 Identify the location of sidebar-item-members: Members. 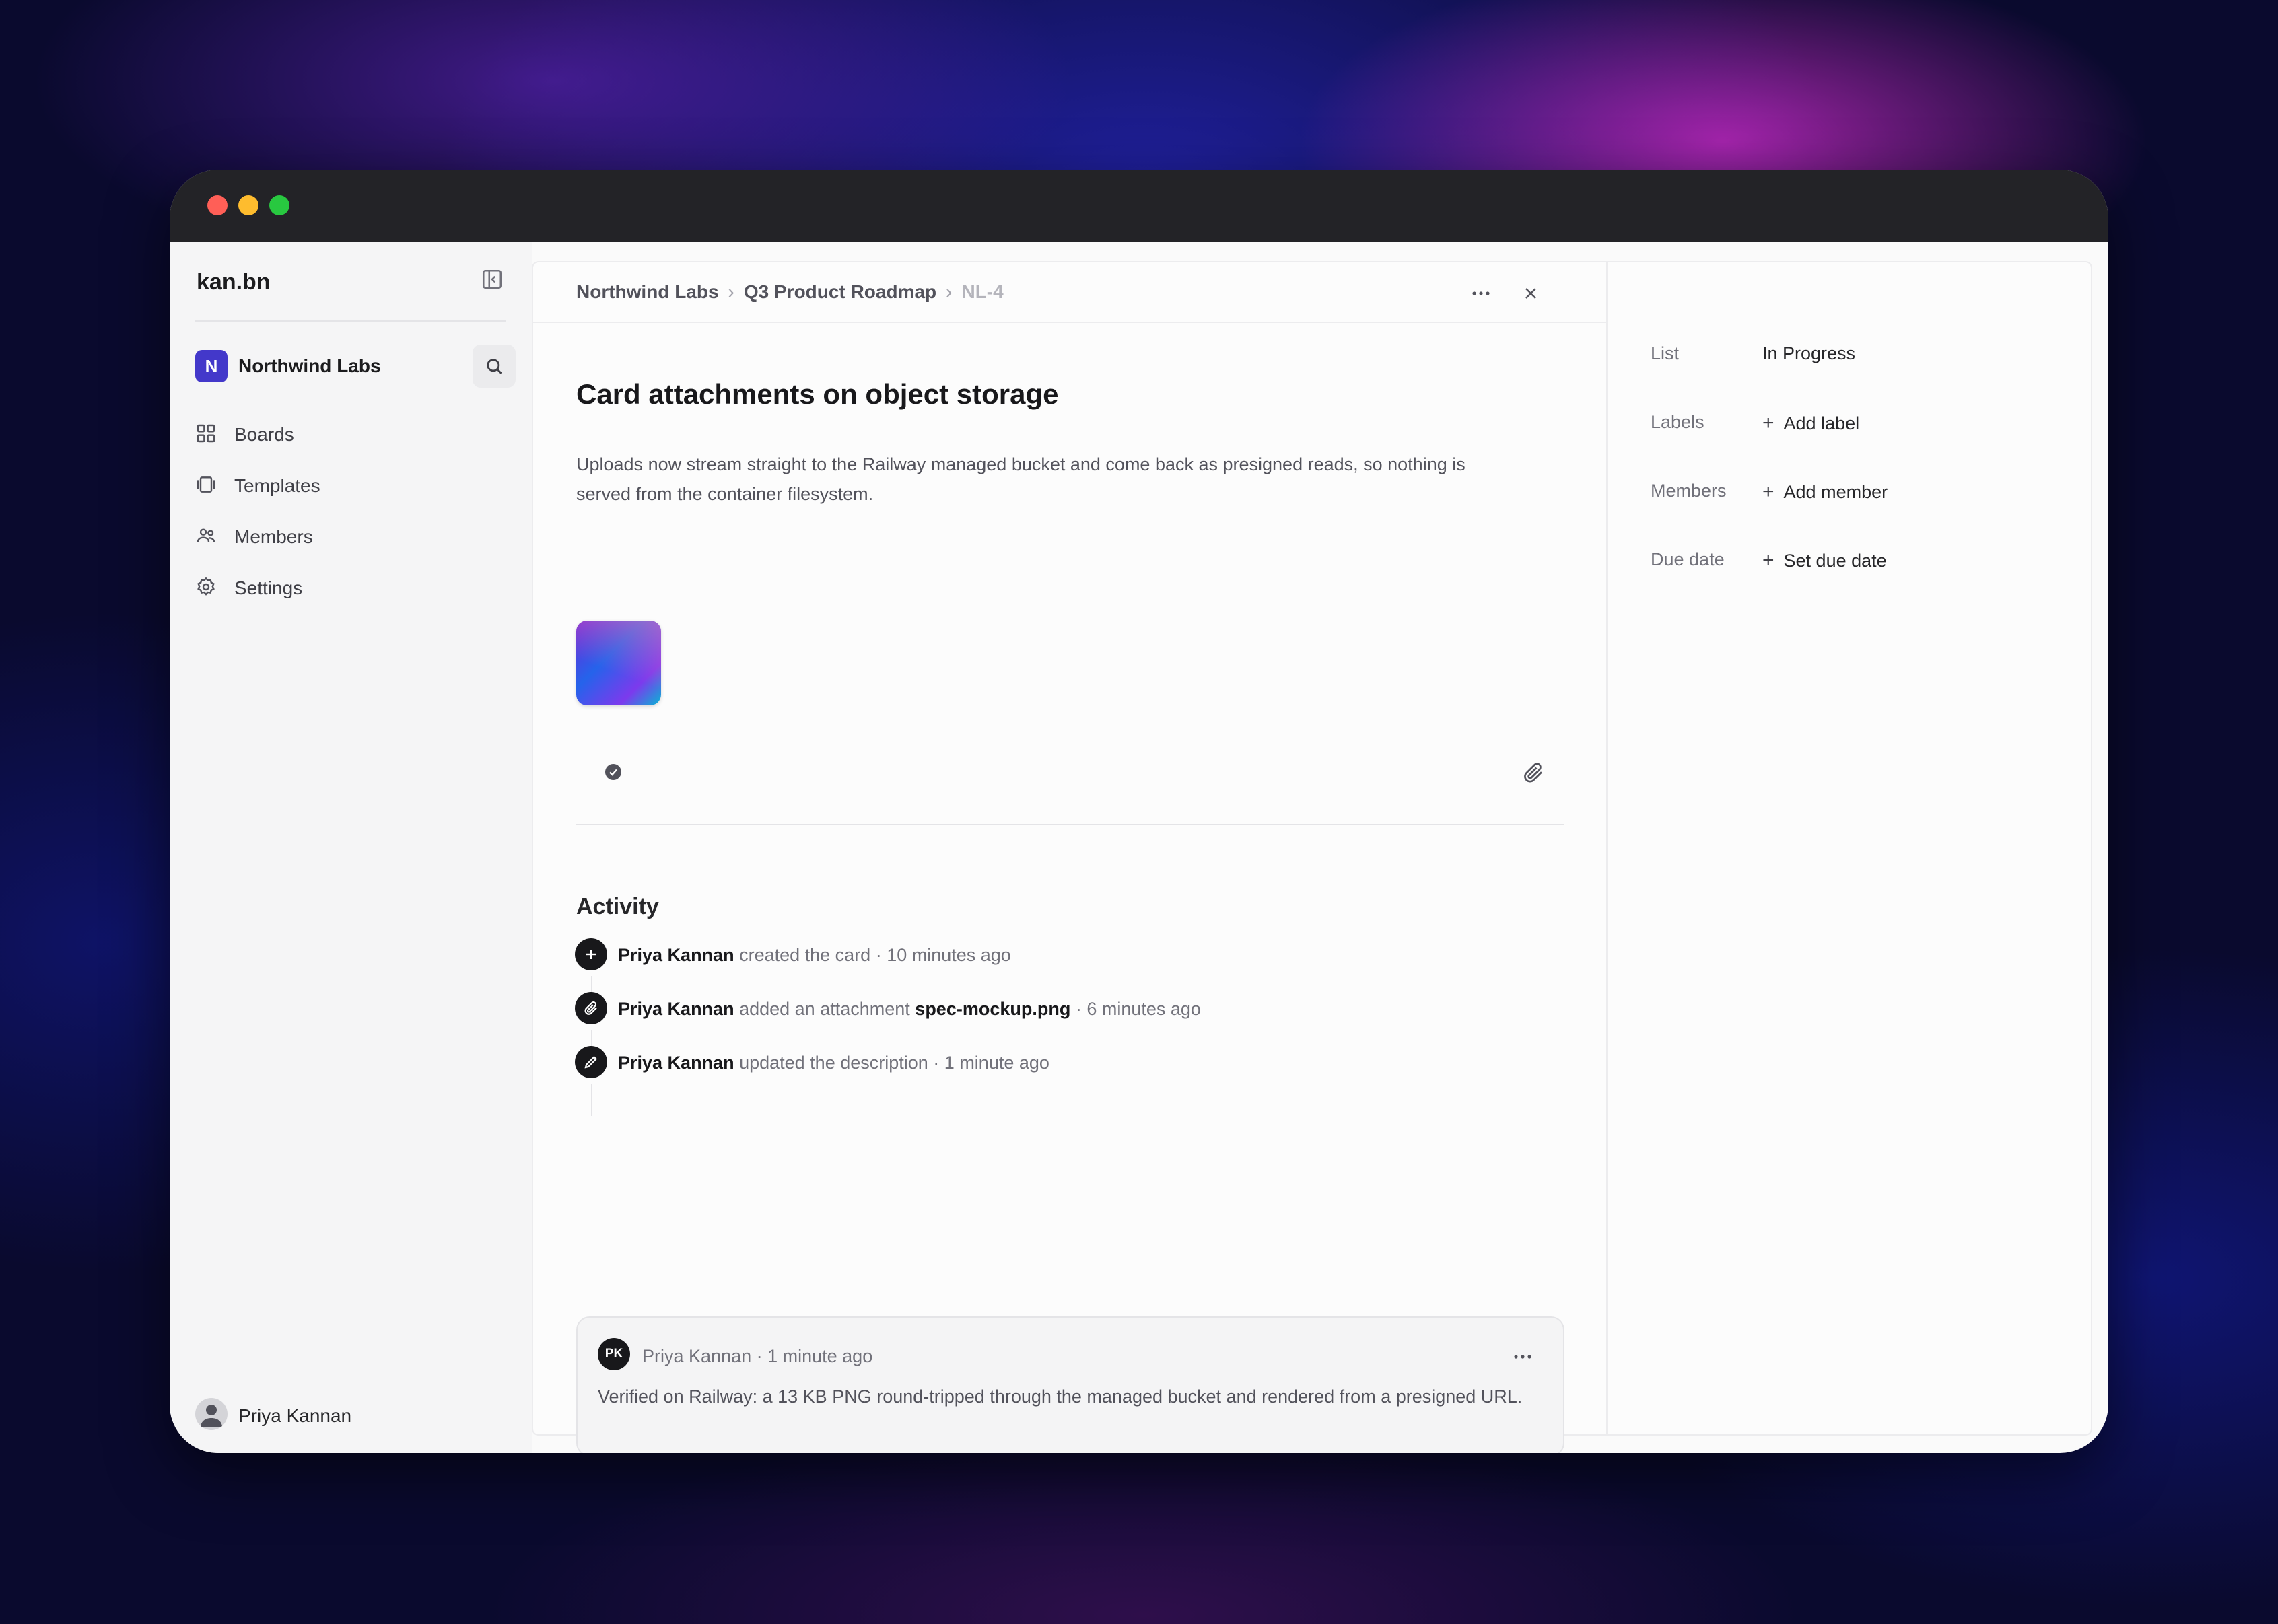
(349, 536).